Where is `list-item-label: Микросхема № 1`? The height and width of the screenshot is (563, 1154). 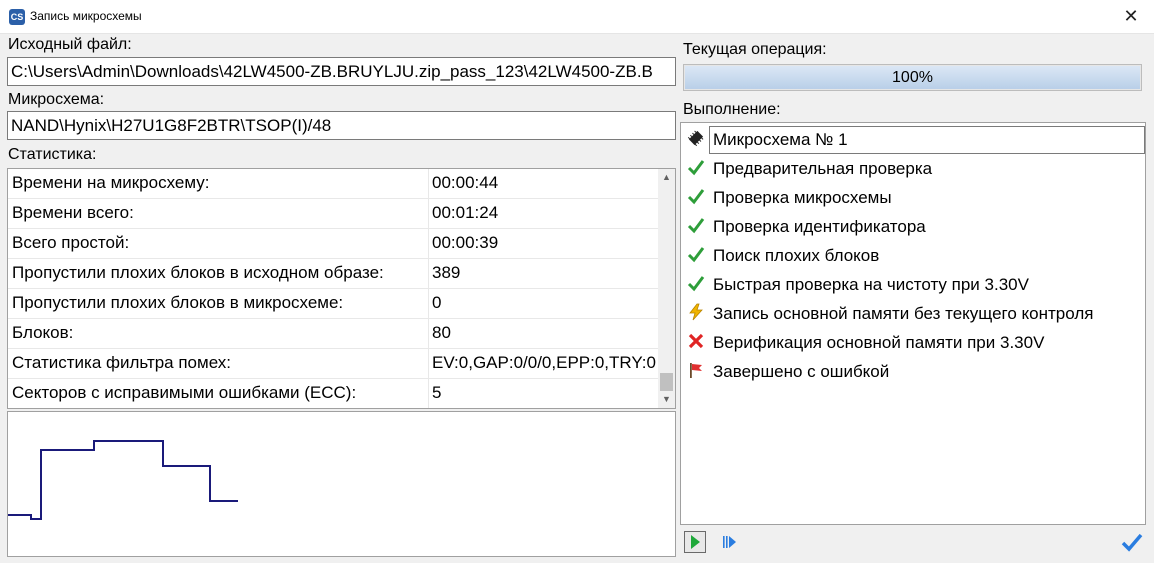
list-item-label: Микросхема № 1 is located at coordinates (927, 140).